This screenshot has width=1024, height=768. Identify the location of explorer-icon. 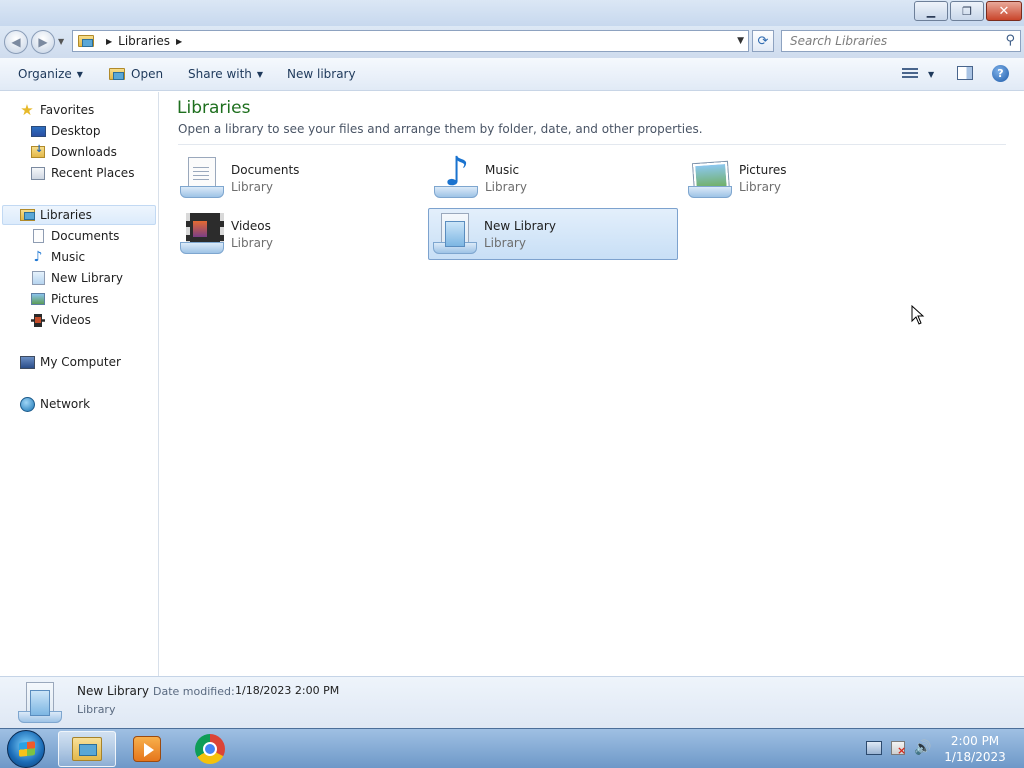
(87, 749).